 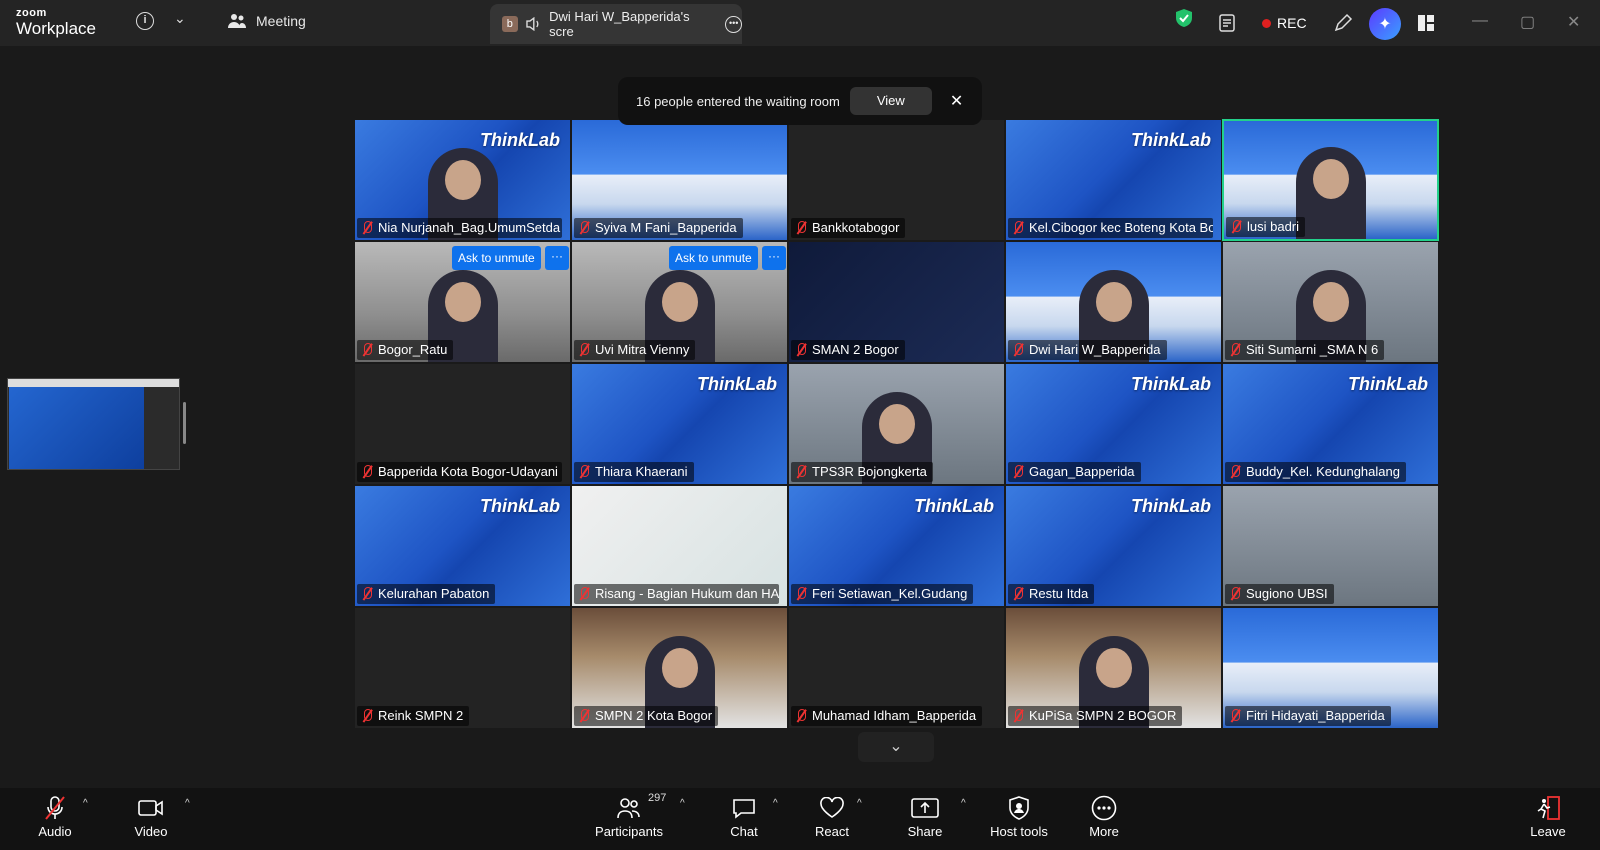 I want to click on more-button: More, so click(x=1104, y=816).